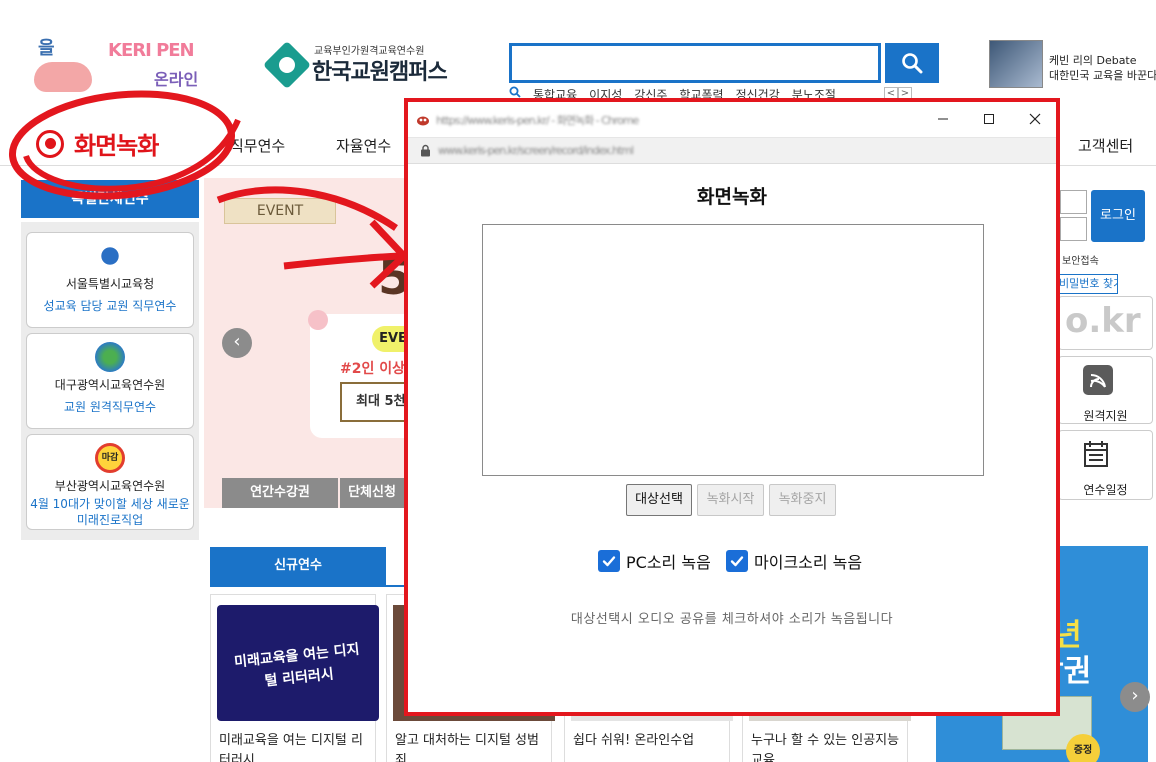 The image size is (1156, 762). I want to click on event-label: EVENT, so click(280, 211).